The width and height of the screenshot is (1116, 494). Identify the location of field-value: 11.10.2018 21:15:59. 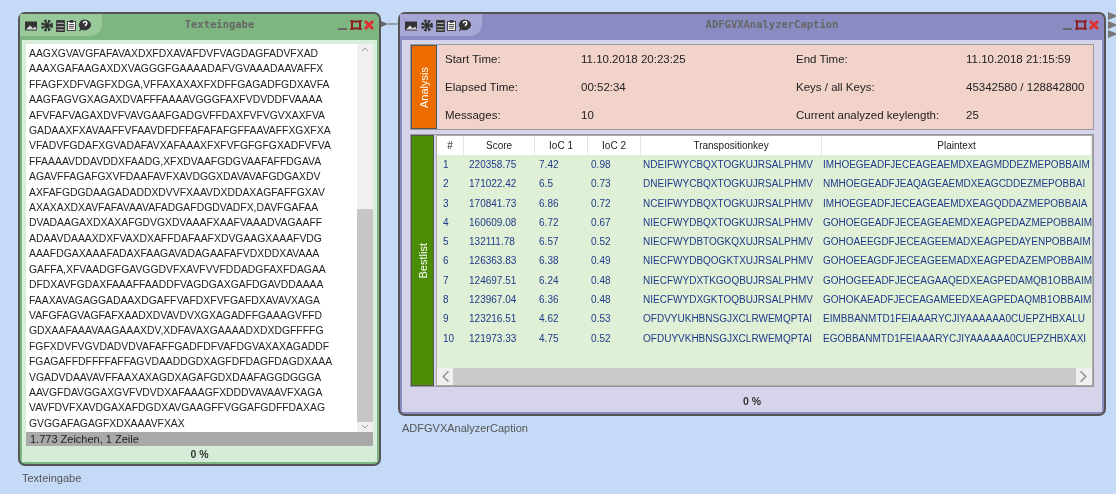
(1018, 59).